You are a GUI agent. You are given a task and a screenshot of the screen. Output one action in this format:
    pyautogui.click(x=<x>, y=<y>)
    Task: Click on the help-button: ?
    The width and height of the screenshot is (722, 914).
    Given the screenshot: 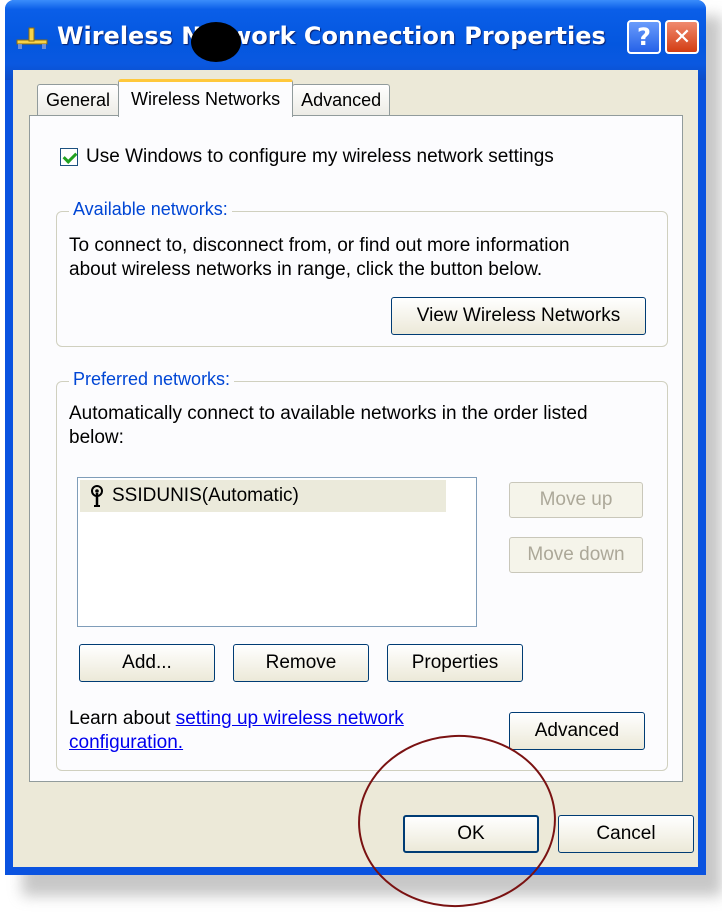 What is the action you would take?
    pyautogui.click(x=644, y=37)
    